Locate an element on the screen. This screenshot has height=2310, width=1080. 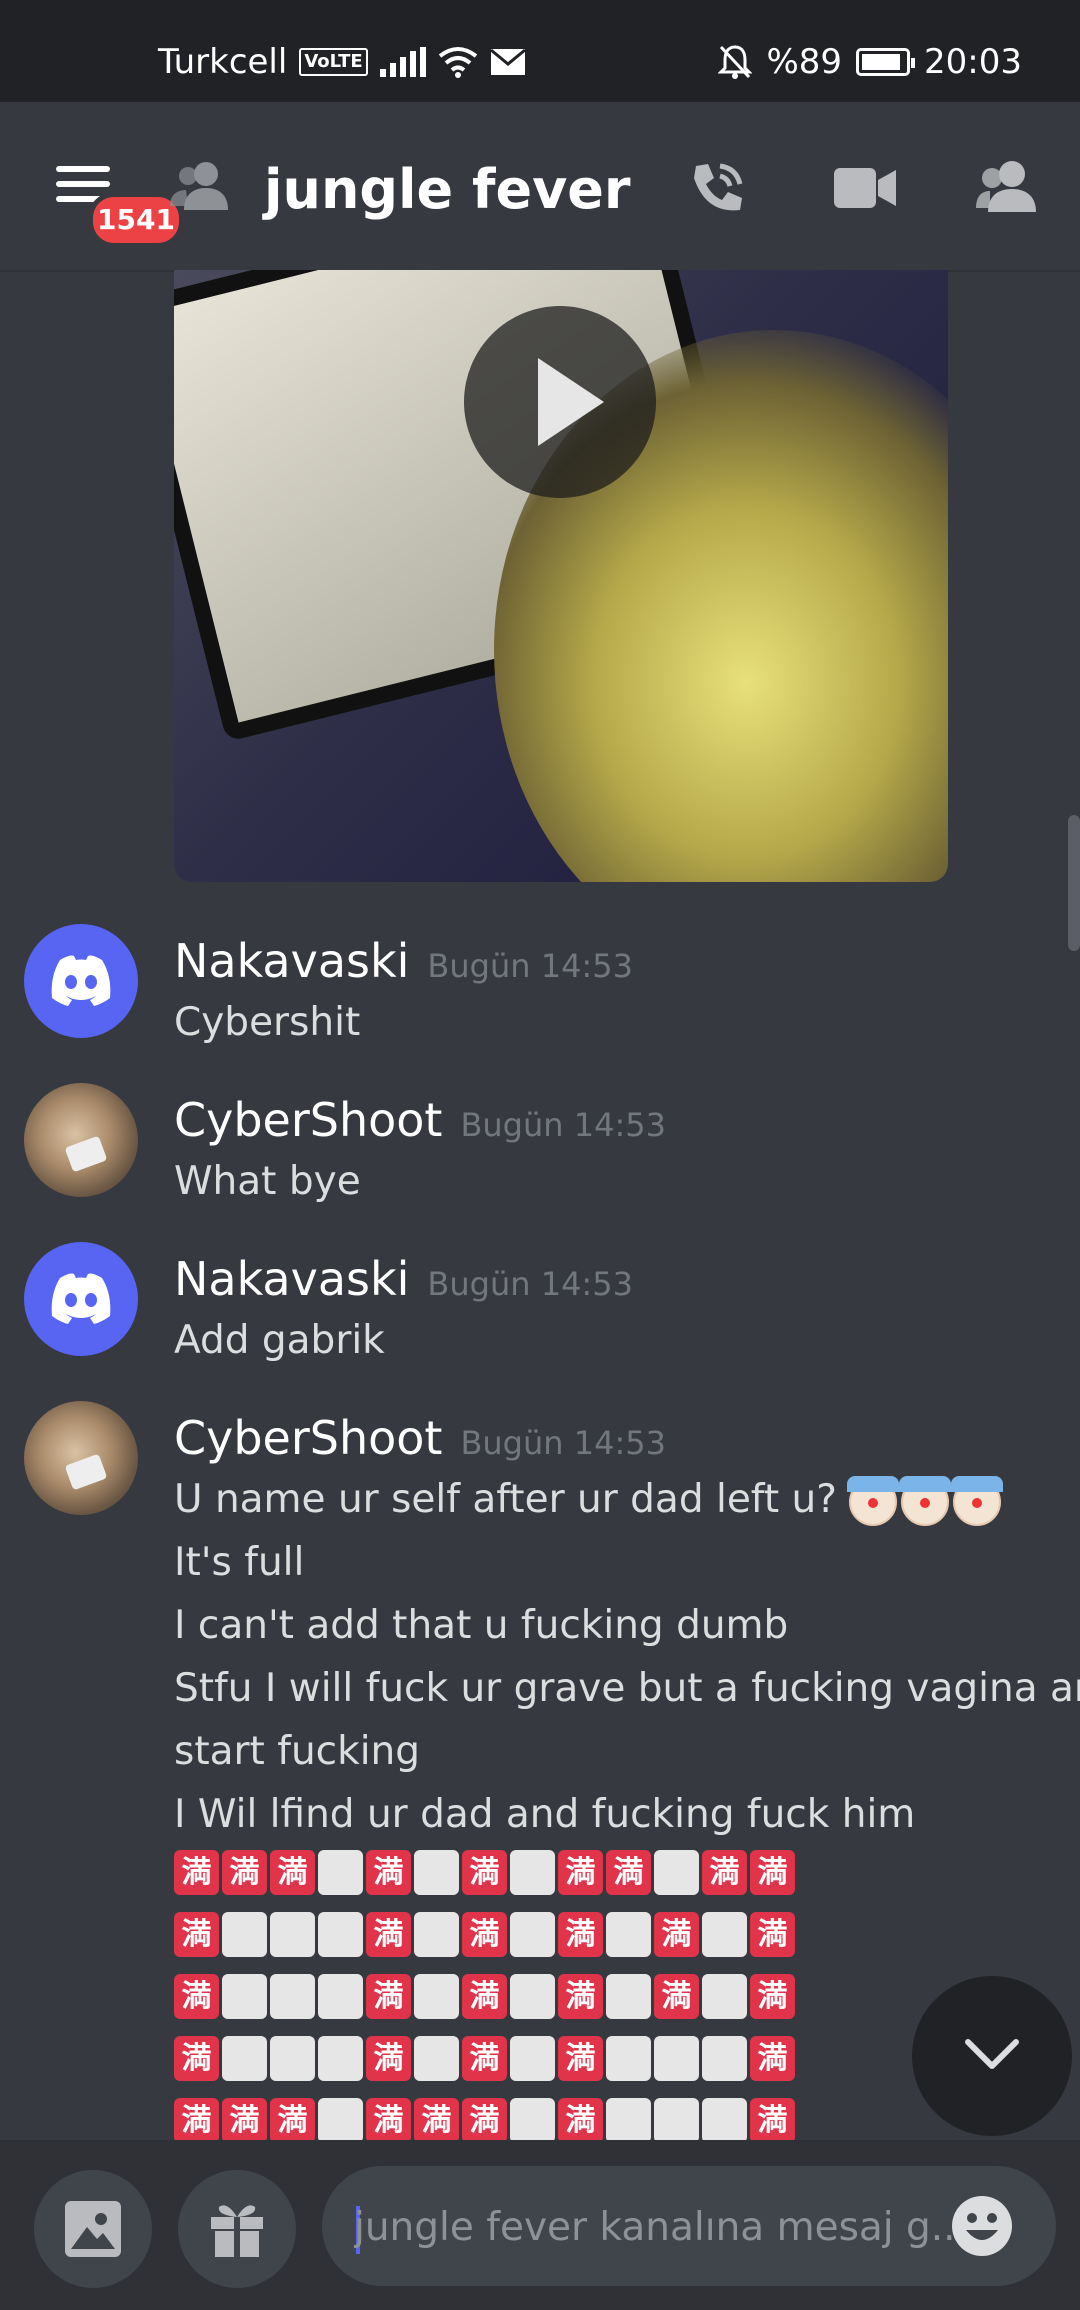
mute-bell-icon is located at coordinates (735, 62).